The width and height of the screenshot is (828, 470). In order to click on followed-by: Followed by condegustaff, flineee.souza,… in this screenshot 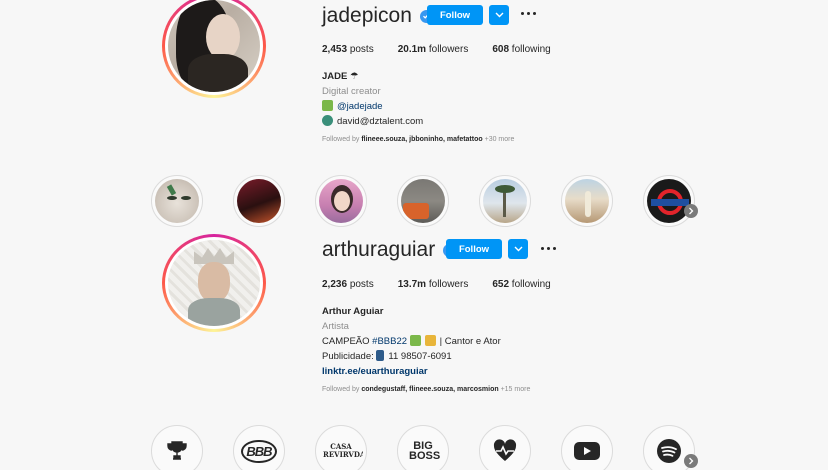, I will do `click(426, 389)`.